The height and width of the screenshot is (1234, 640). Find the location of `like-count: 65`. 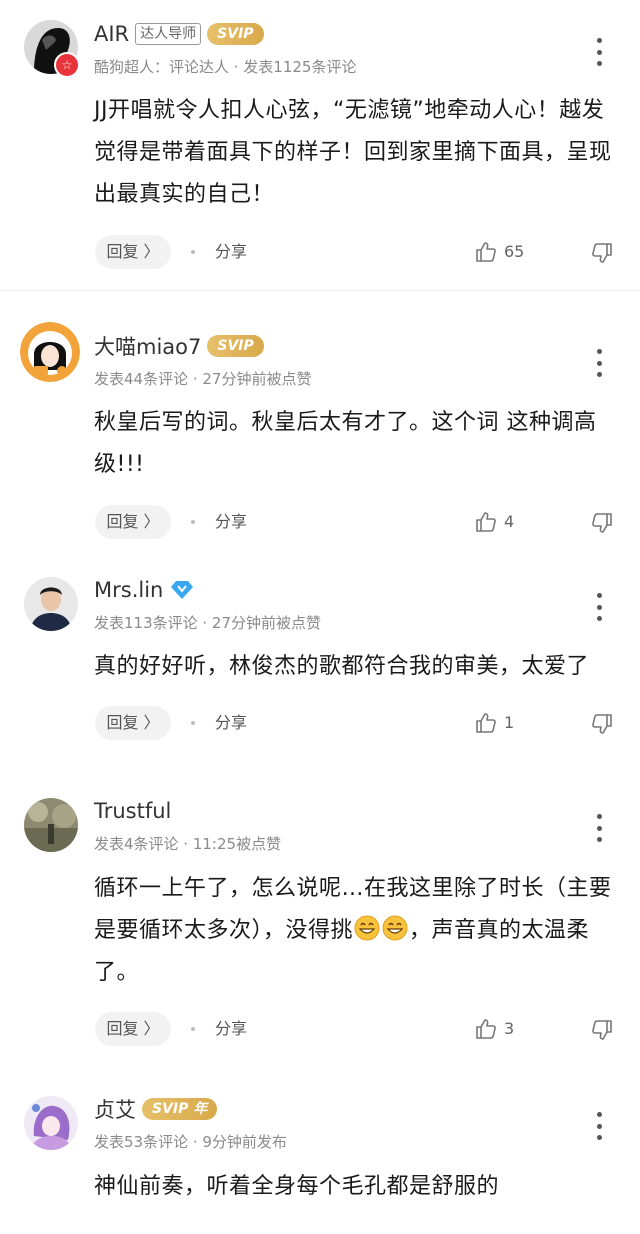

like-count: 65 is located at coordinates (514, 251).